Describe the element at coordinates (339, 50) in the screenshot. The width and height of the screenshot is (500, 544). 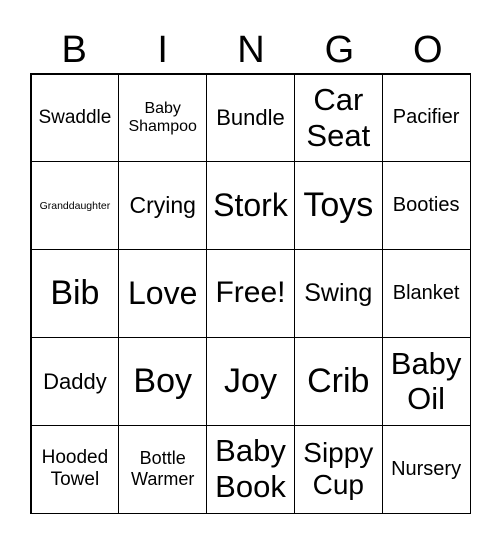
I see `header-letter-g: G` at that location.